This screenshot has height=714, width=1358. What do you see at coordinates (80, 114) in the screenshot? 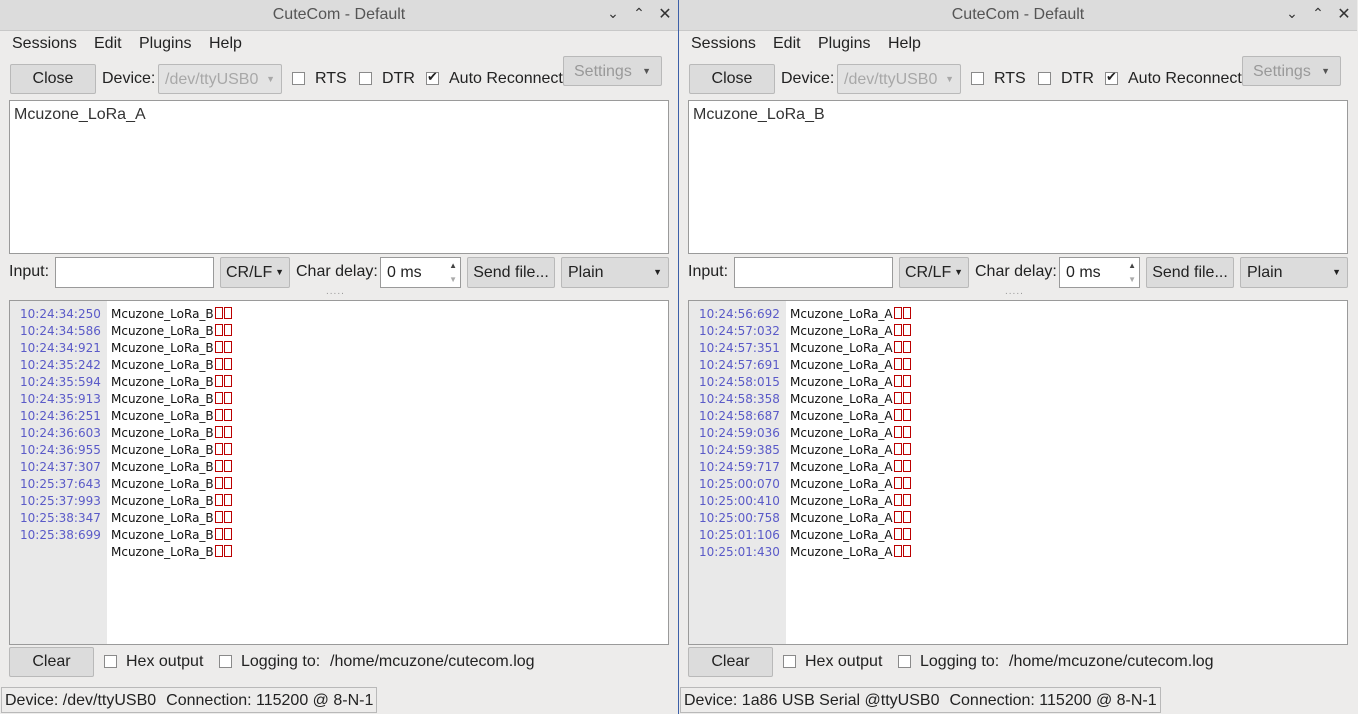
I see `output-text: Mcuzone_LoRa_A` at bounding box center [80, 114].